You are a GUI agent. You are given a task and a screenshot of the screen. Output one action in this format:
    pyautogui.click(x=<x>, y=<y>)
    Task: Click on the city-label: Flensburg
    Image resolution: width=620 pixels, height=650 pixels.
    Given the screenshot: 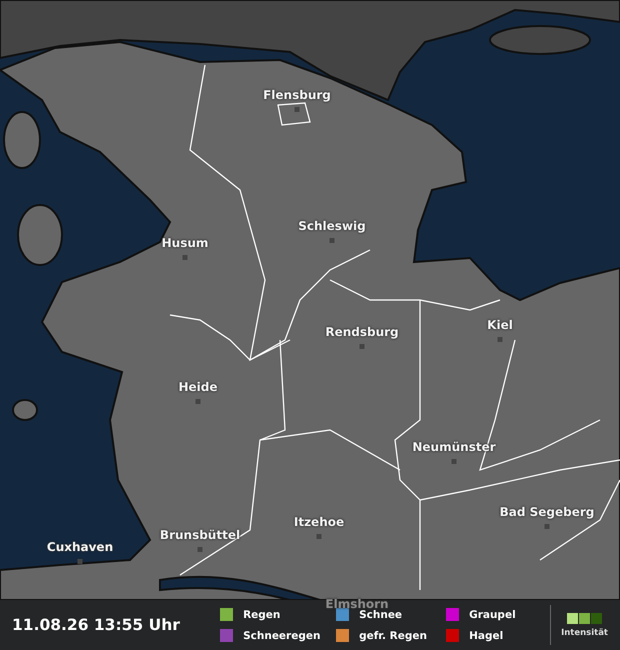 What is the action you would take?
    pyautogui.click(x=297, y=95)
    